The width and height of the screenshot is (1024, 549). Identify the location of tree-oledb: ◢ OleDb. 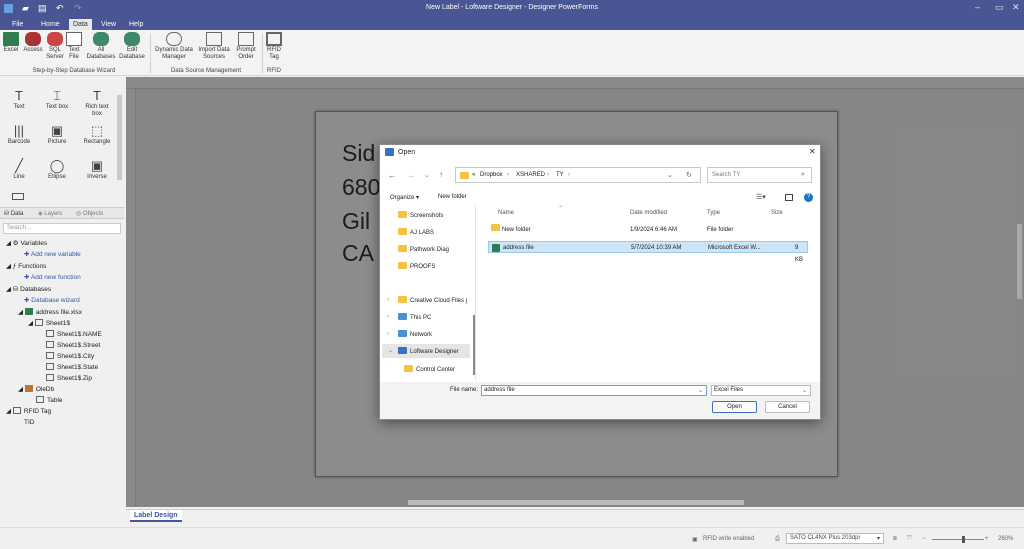
(36, 389).